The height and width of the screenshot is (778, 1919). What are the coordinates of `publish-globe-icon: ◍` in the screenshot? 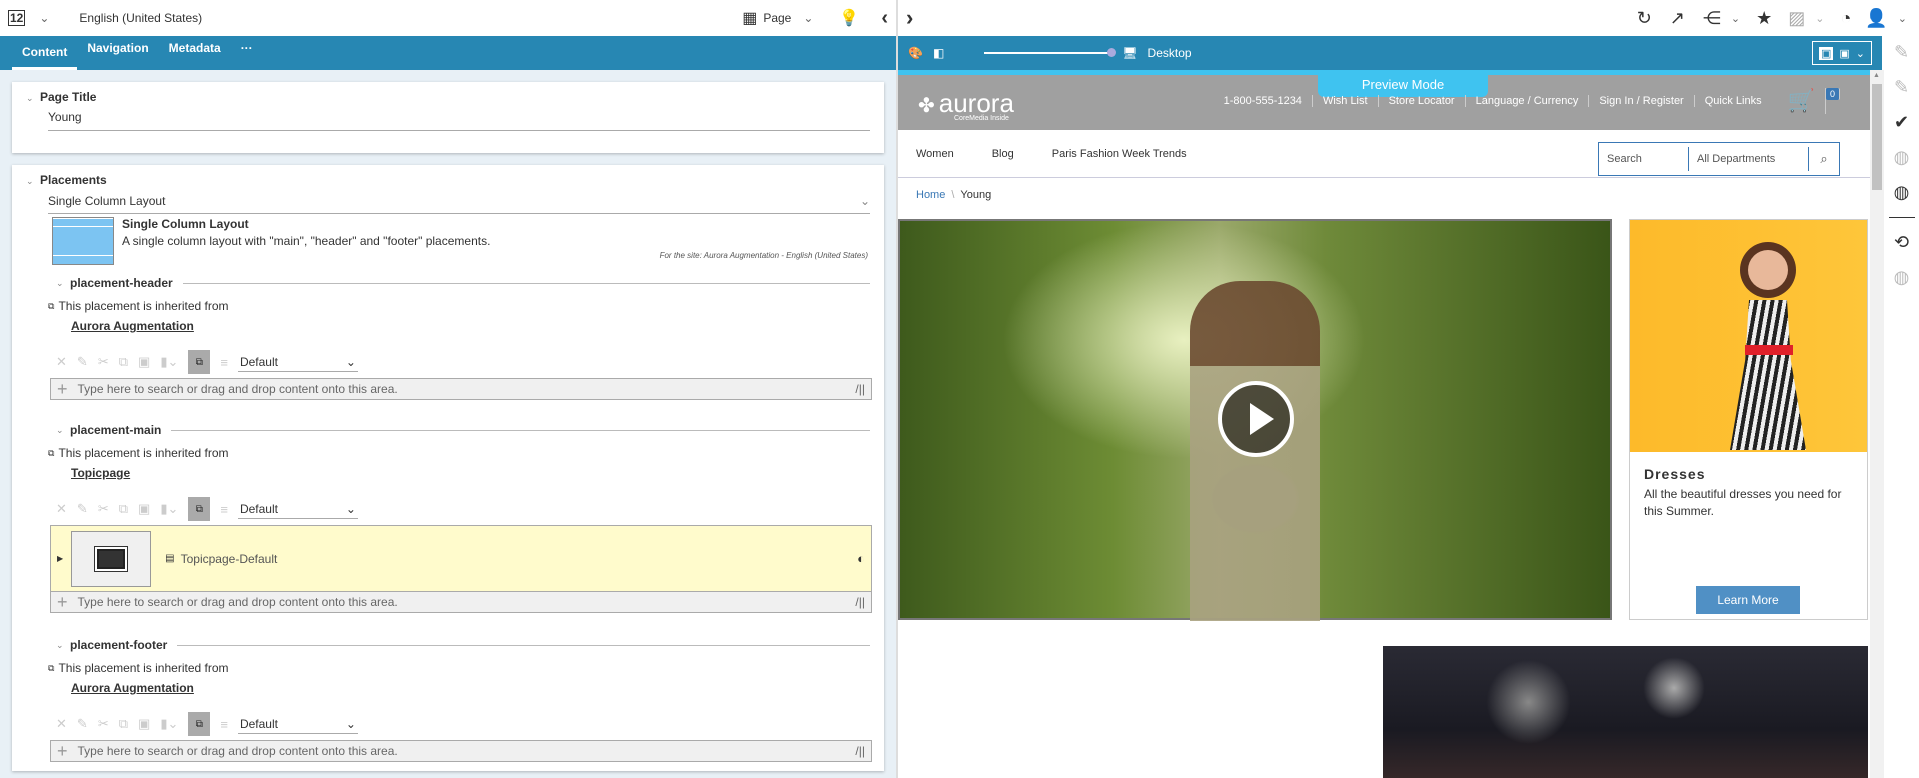 It's located at (1902, 157).